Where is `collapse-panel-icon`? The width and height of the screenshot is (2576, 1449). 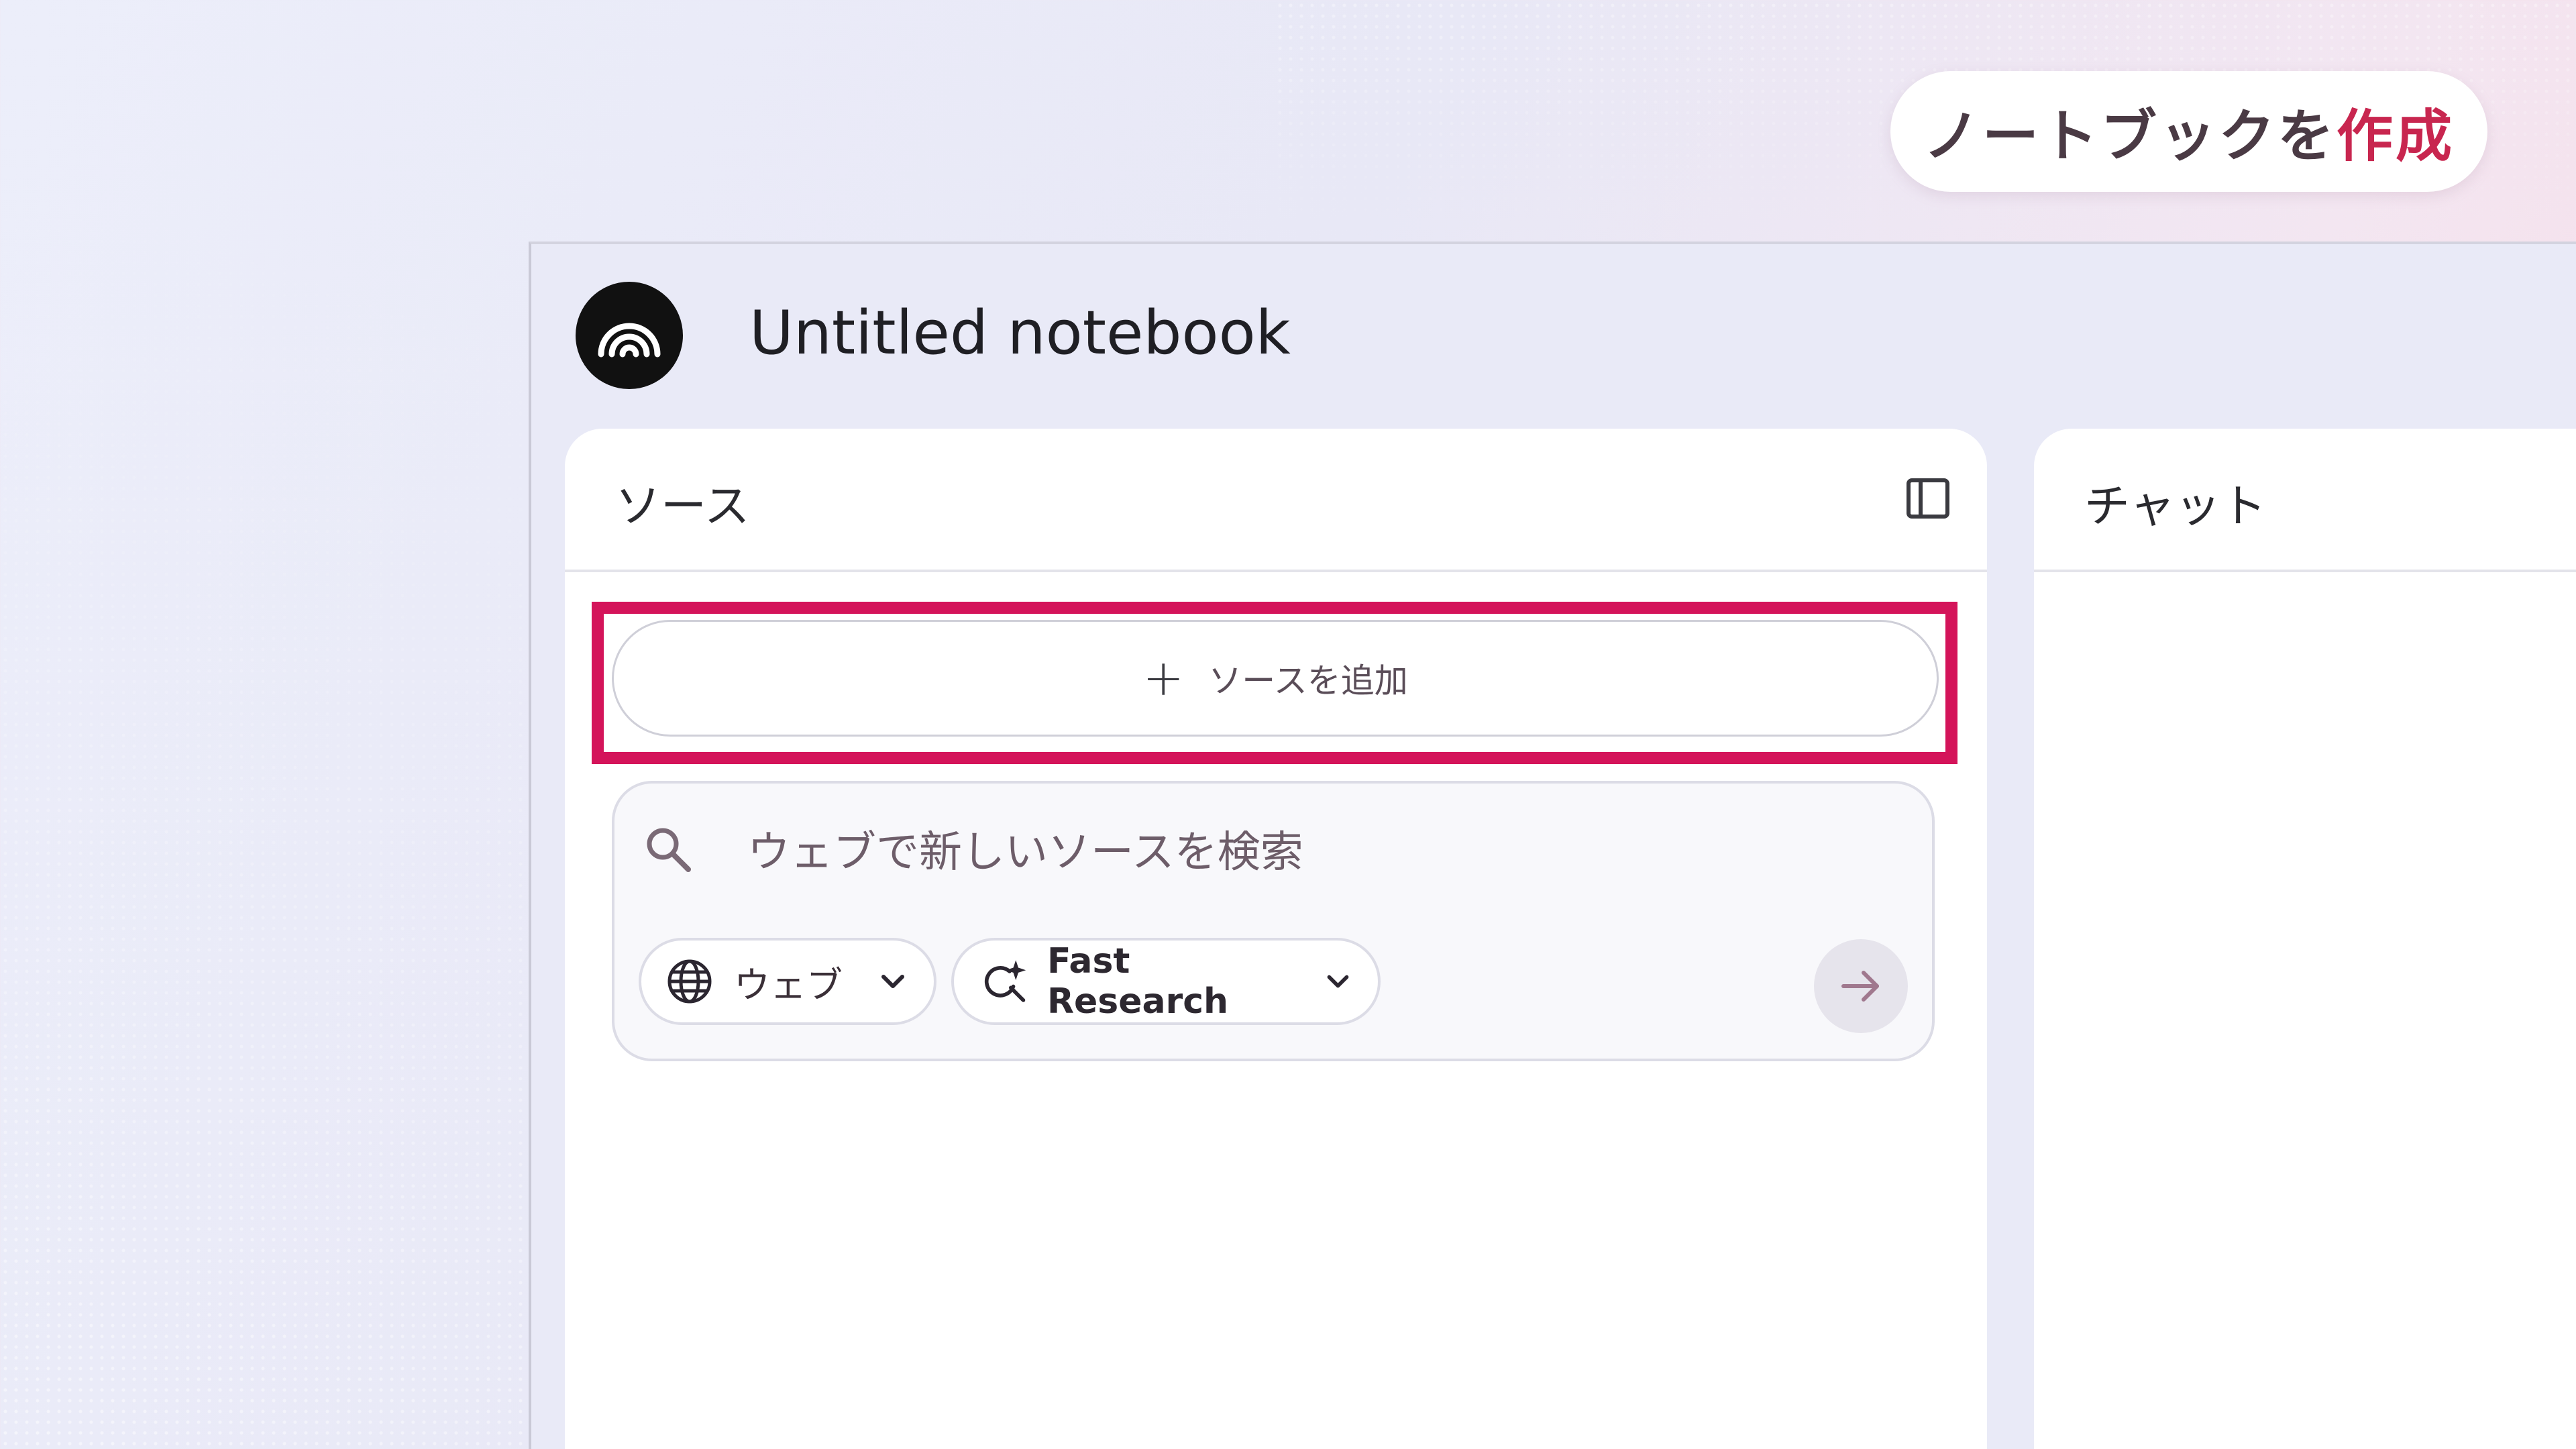
collapse-panel-icon is located at coordinates (1928, 498).